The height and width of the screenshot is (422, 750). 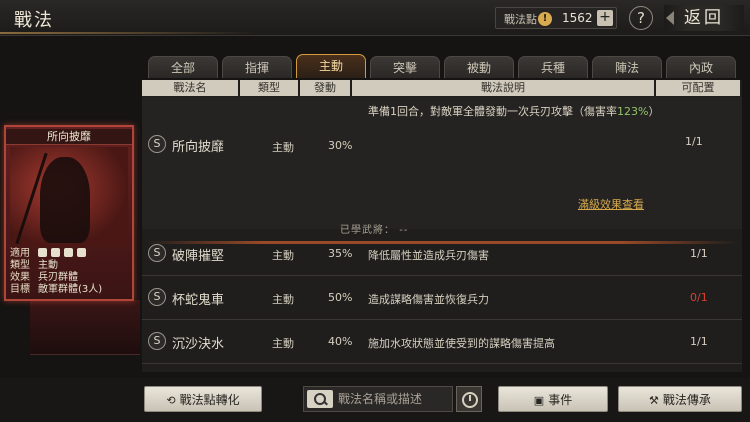 What do you see at coordinates (331, 66) in the screenshot?
I see `tab-active: 主動` at bounding box center [331, 66].